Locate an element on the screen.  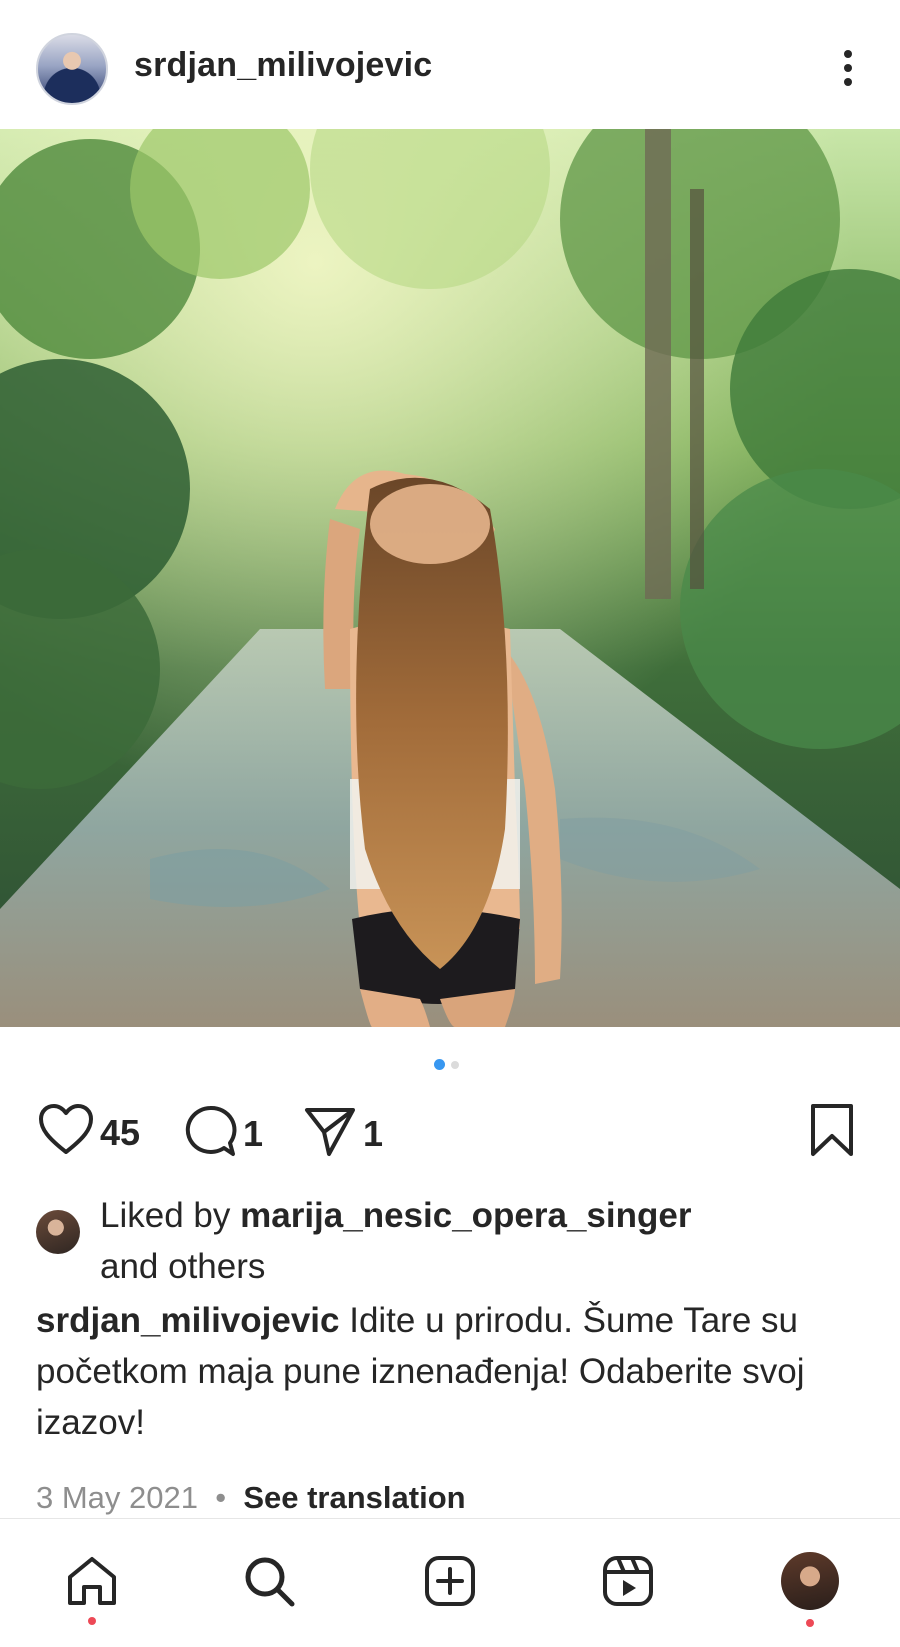
caption-username: srdjan_milivojevic is located at coordinates (187, 1320).